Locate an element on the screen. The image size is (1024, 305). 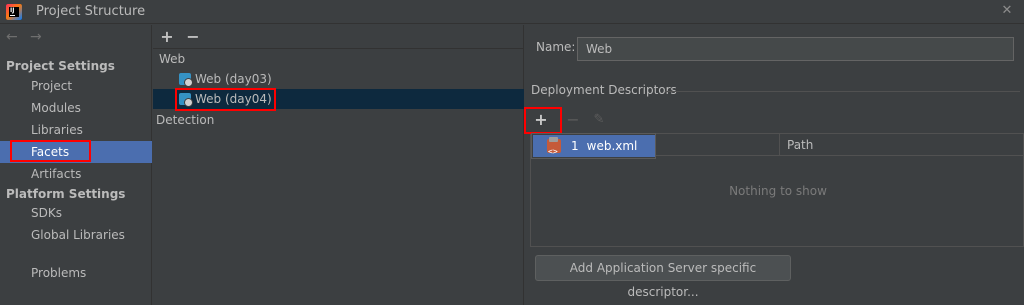
tree-item-label: Web (day03) is located at coordinates (233, 79).